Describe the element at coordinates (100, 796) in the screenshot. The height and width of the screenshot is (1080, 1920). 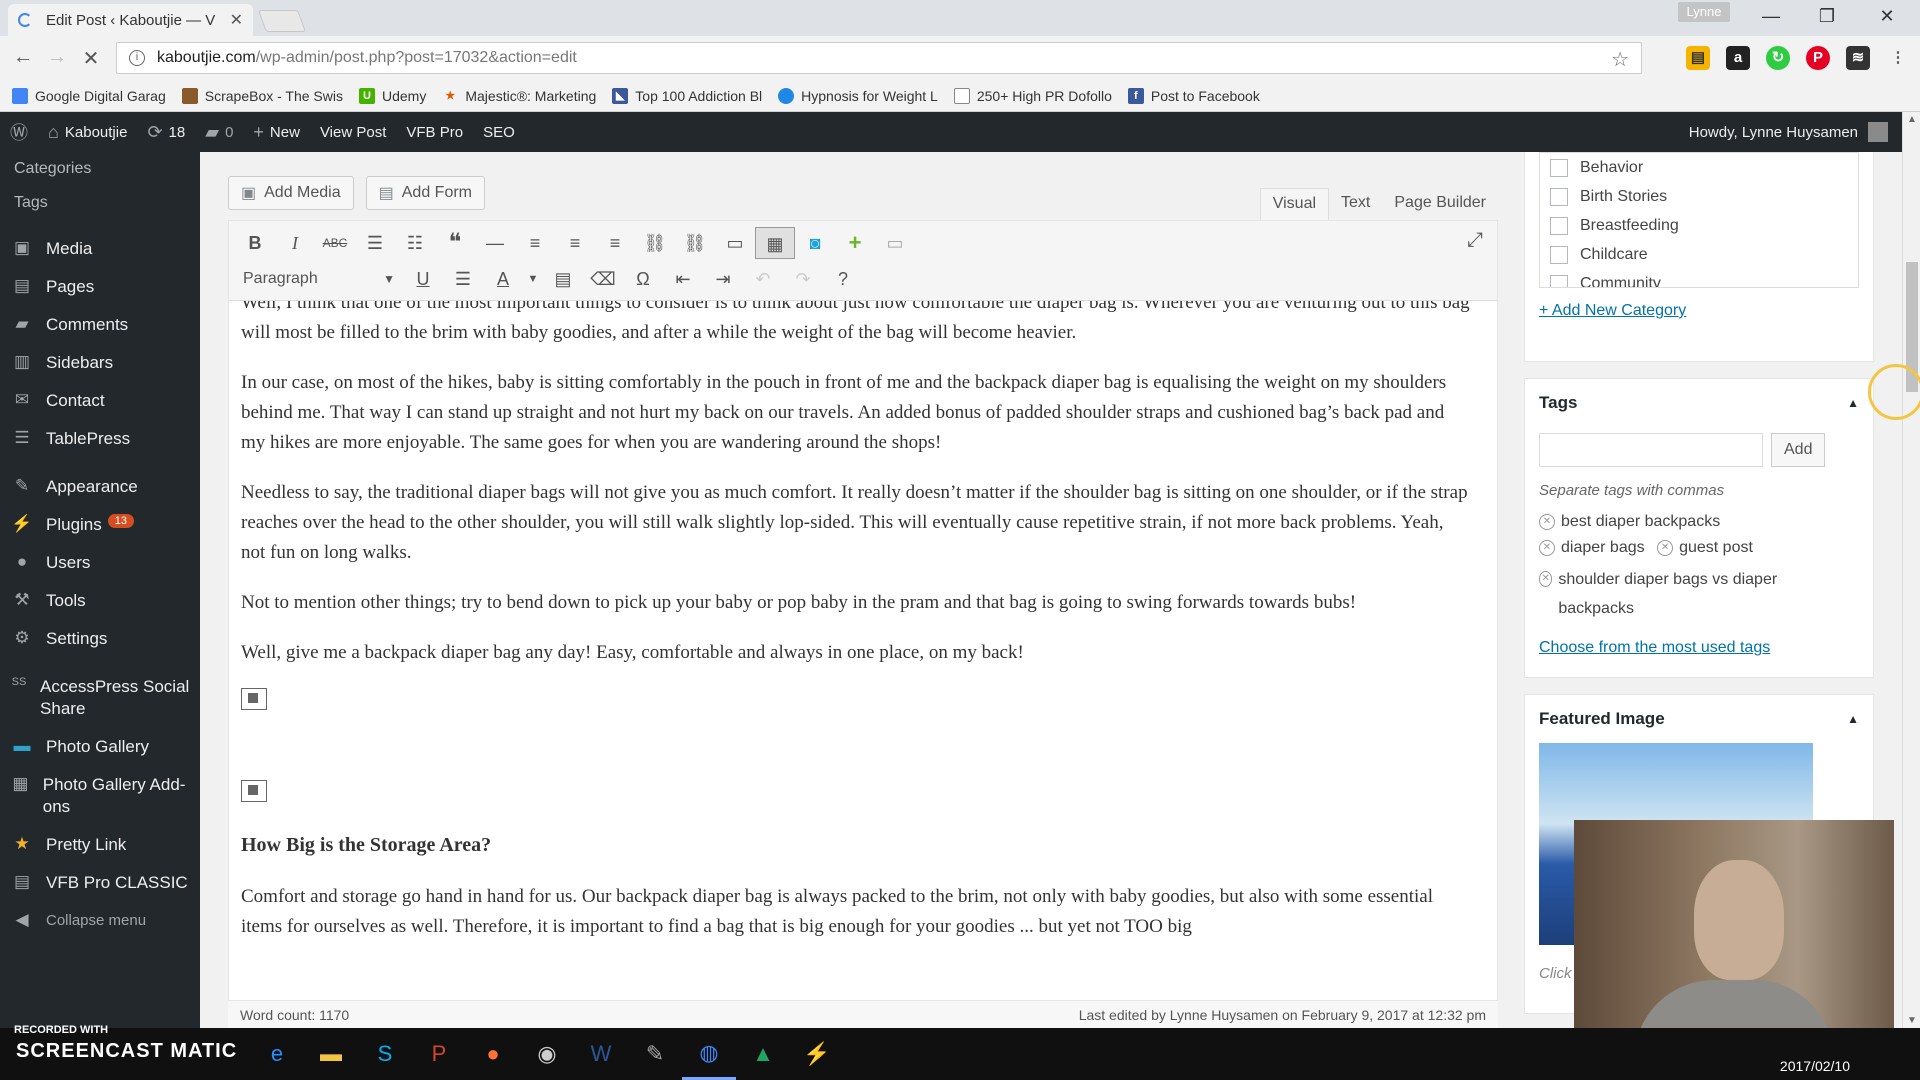
I see `sidebar-item-photo-gallery-addons: ▦ Photo Gallery Add-ons` at that location.